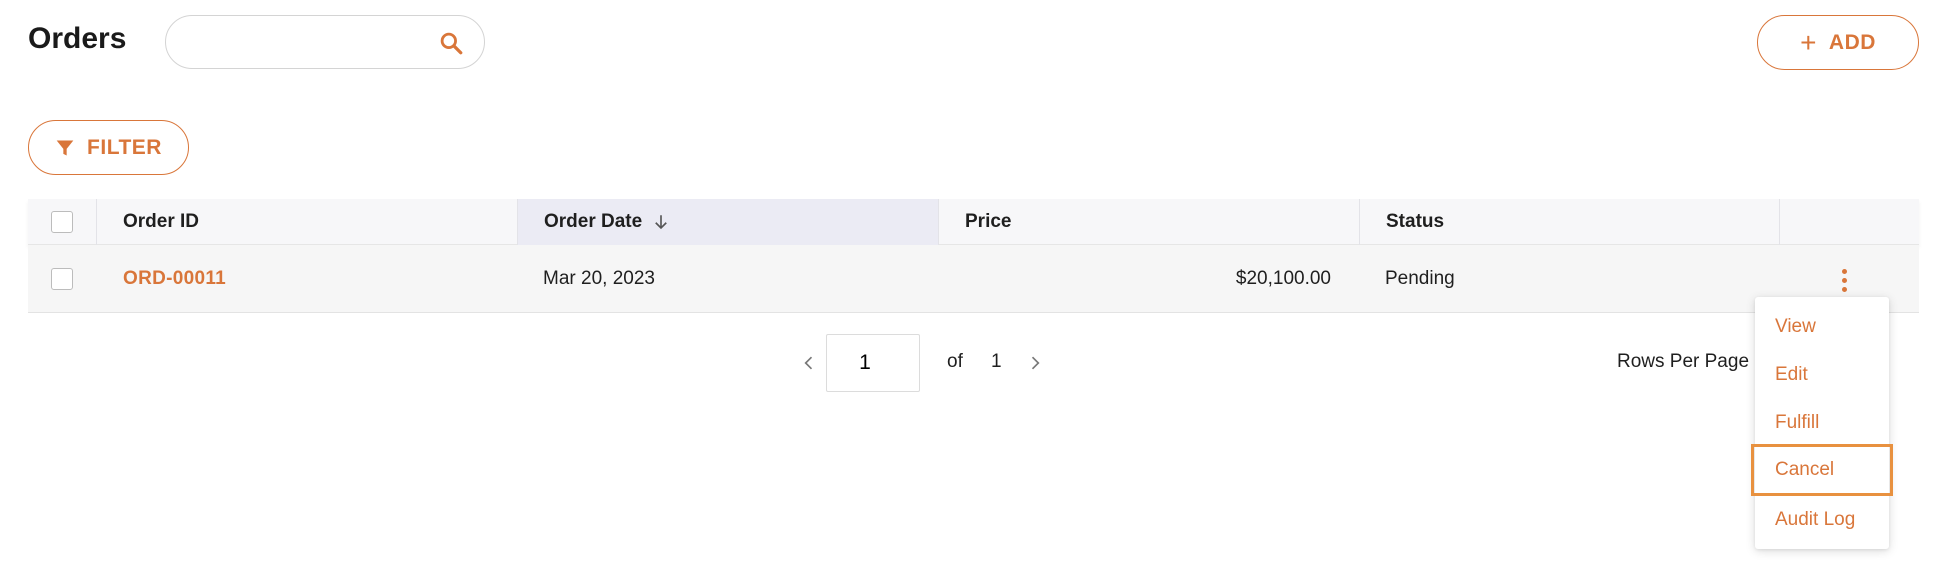  I want to click on select-all-checkbox, so click(62, 222).